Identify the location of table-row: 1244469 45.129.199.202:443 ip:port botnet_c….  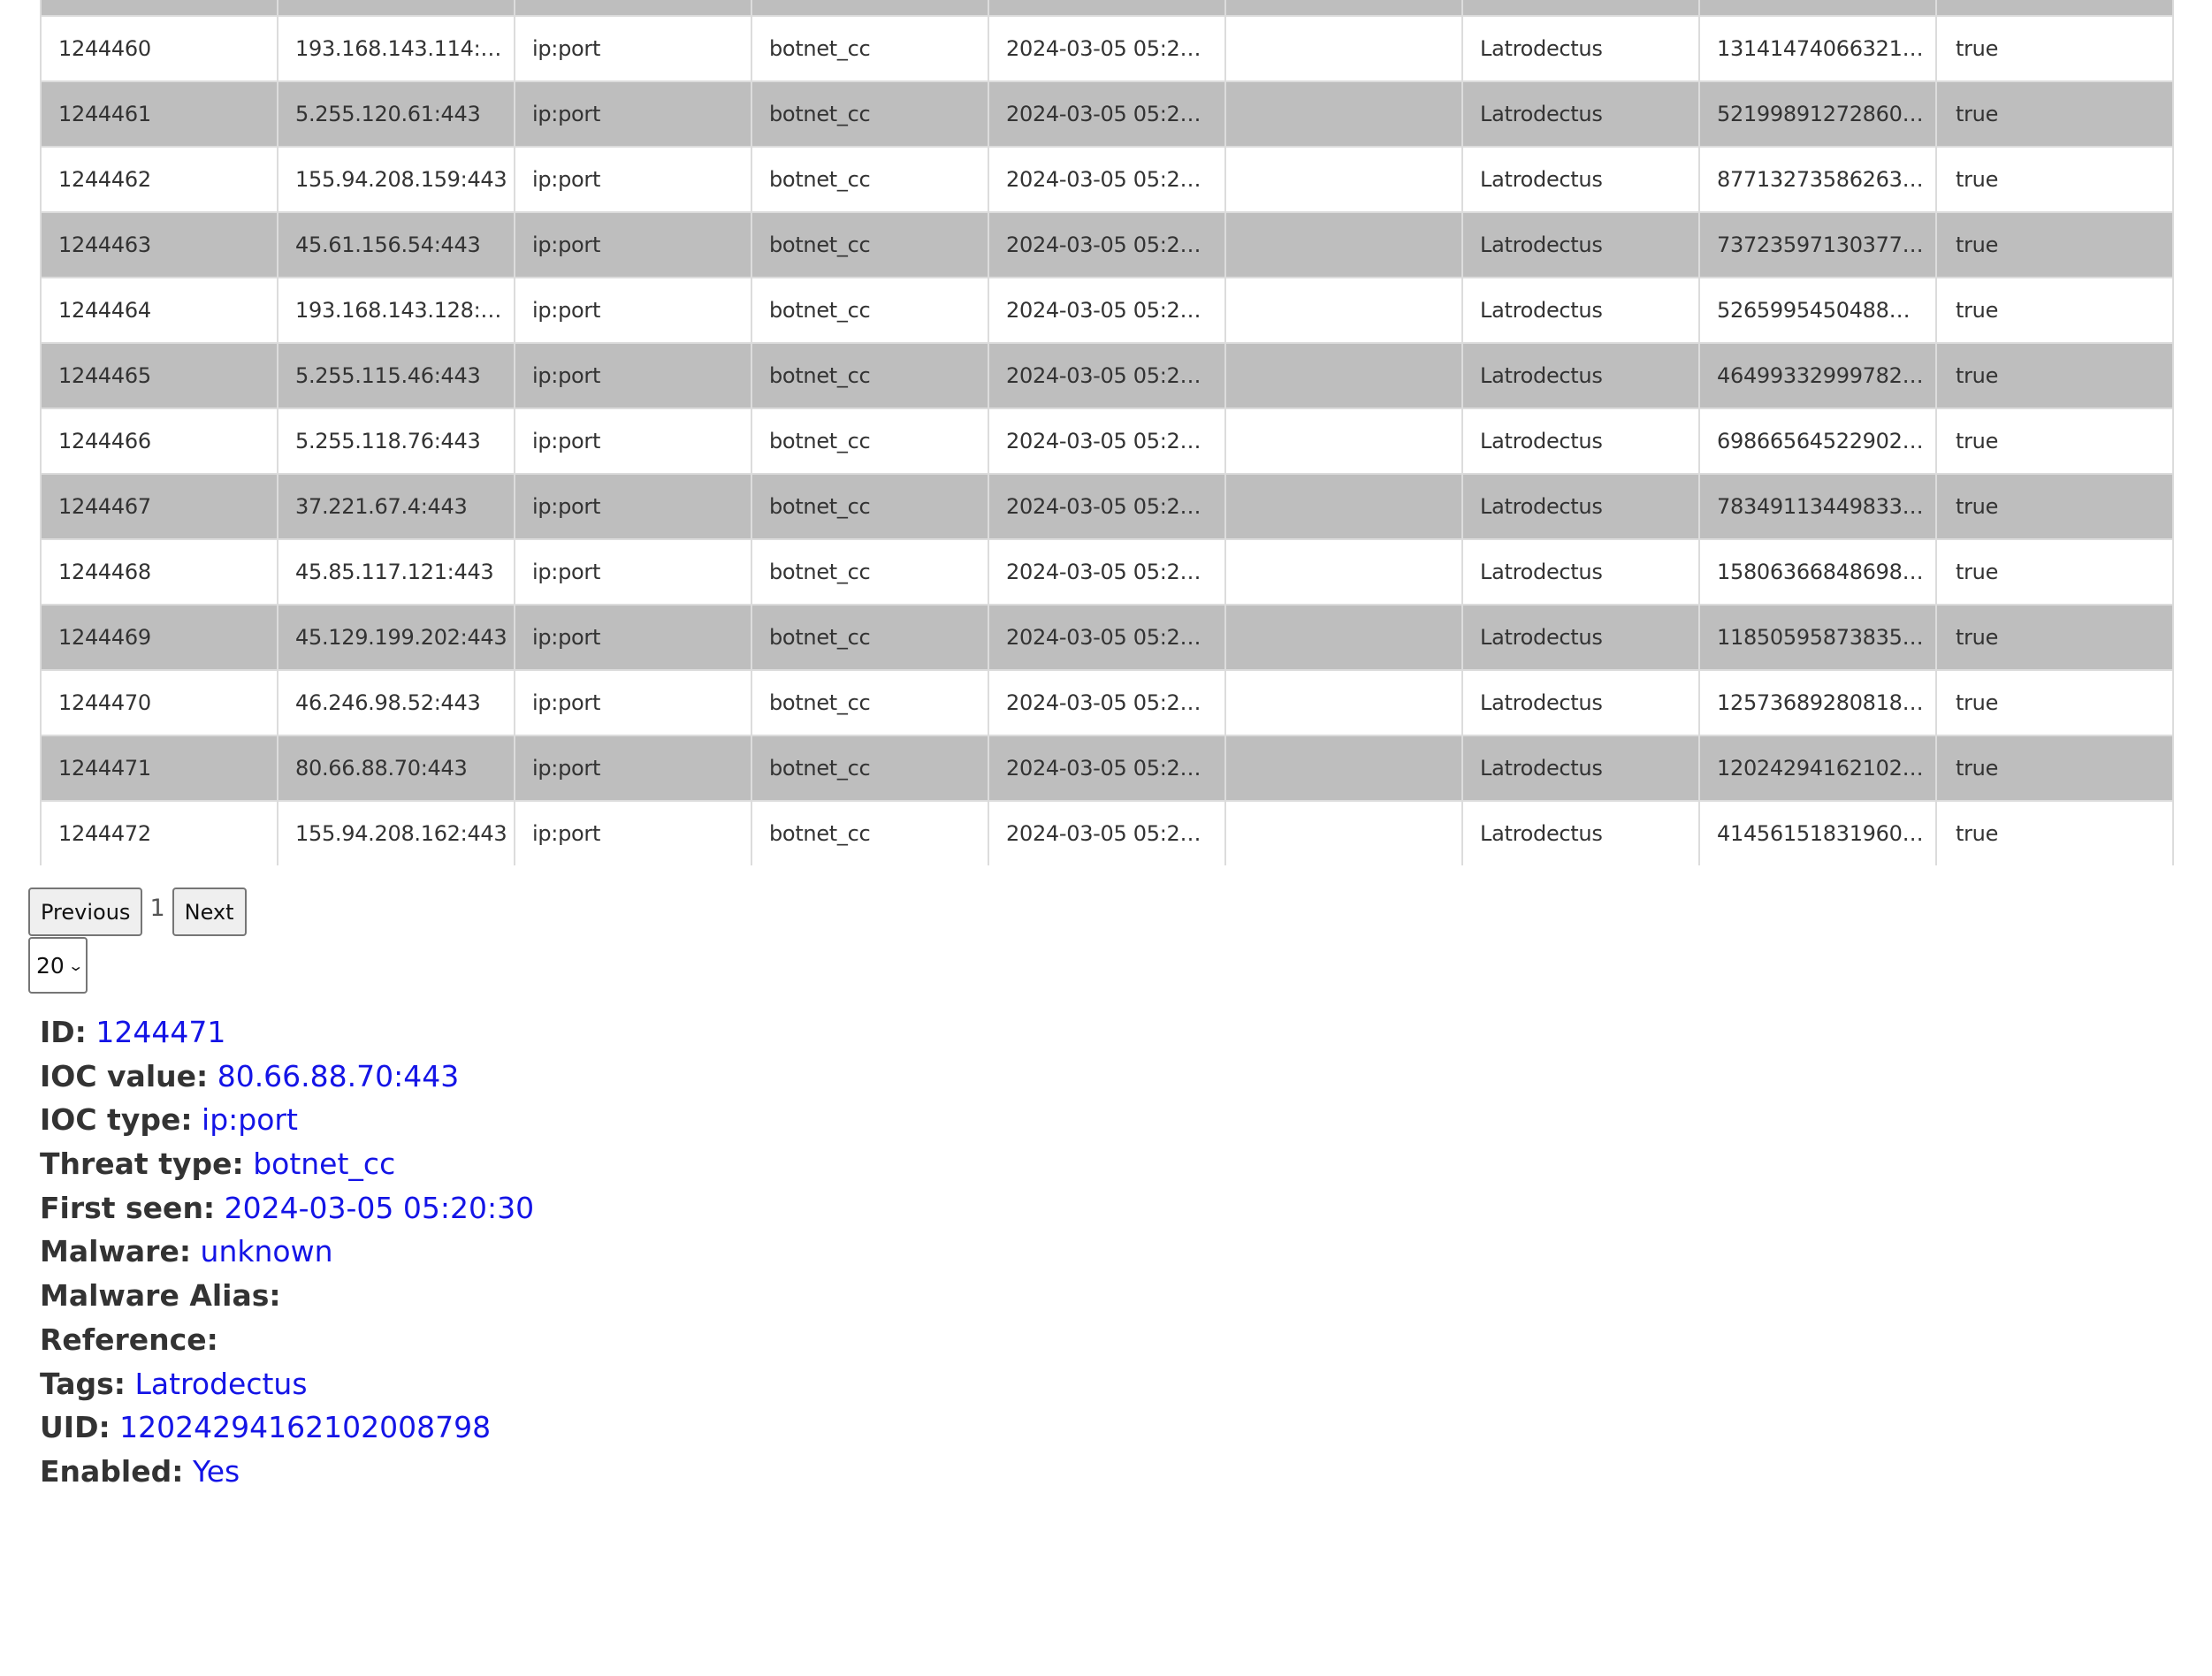
(1107, 637).